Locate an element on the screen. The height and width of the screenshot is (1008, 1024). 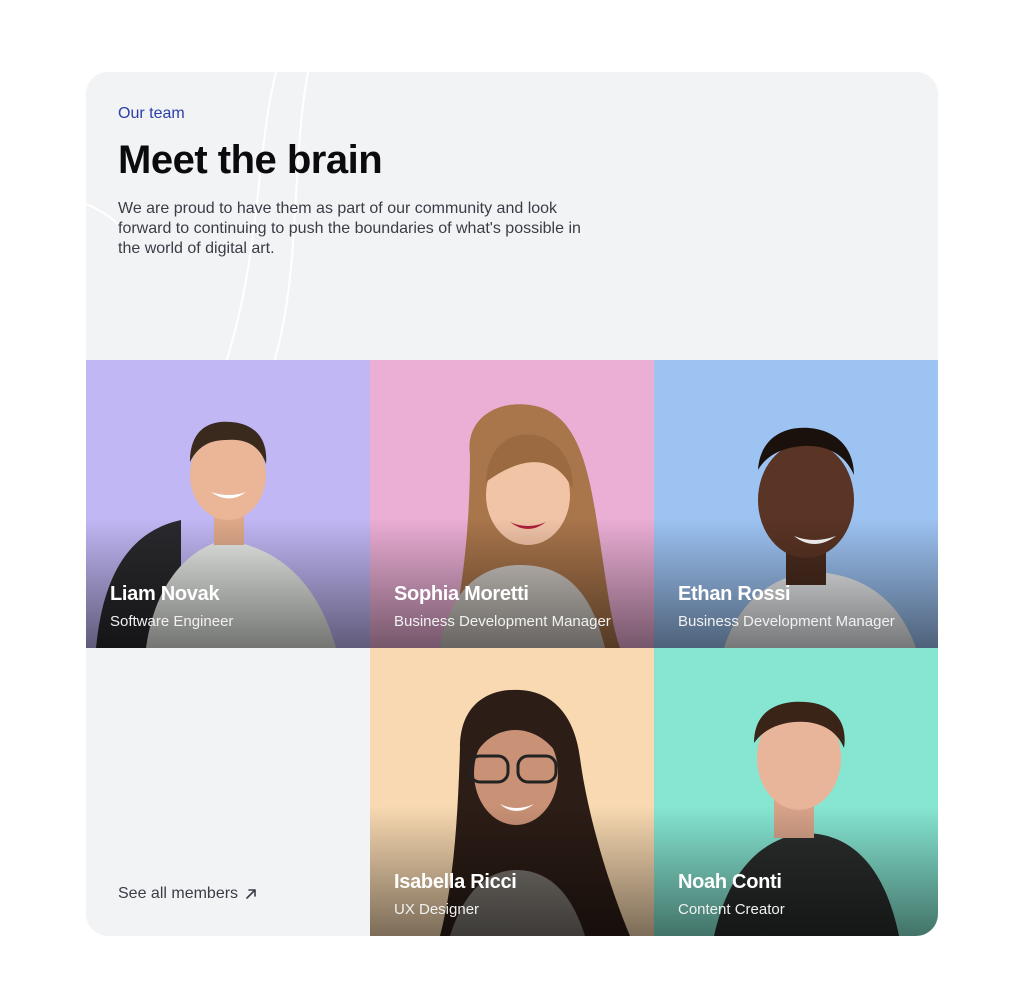
member-name: Ethan Rossi is located at coordinates (734, 594).